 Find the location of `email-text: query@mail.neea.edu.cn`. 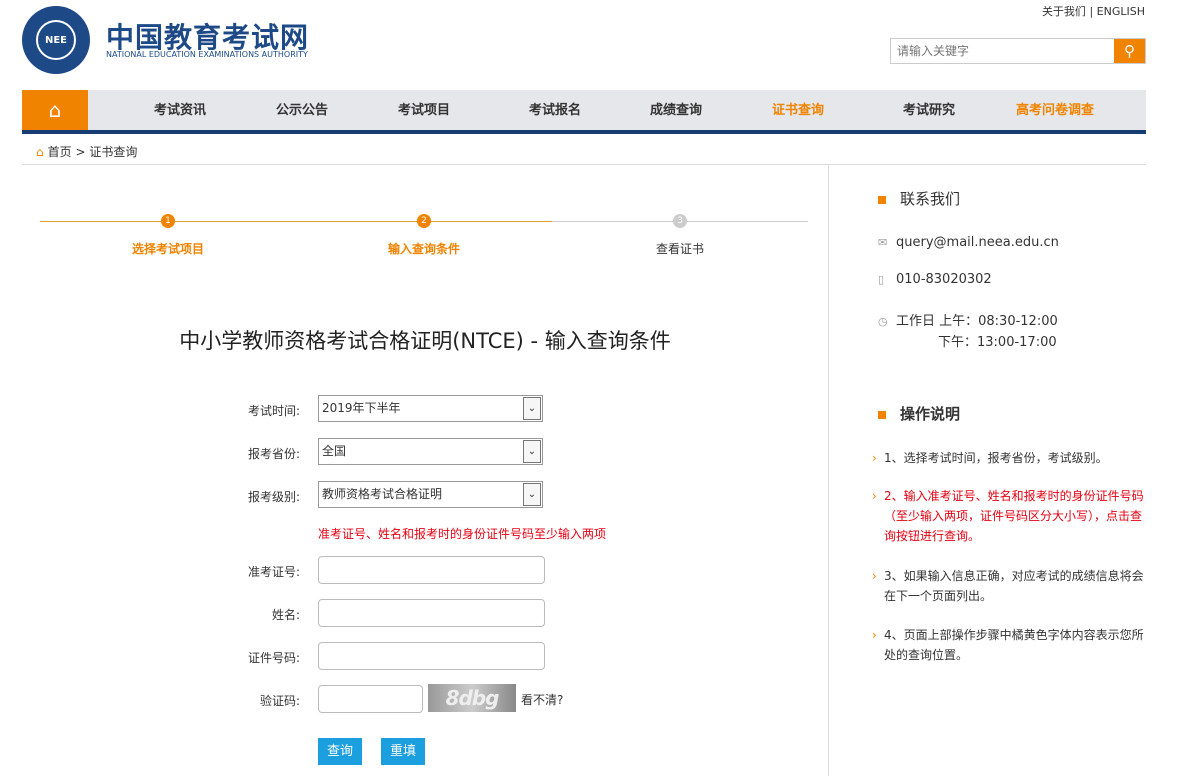

email-text: query@mail.neea.edu.cn is located at coordinates (977, 242).